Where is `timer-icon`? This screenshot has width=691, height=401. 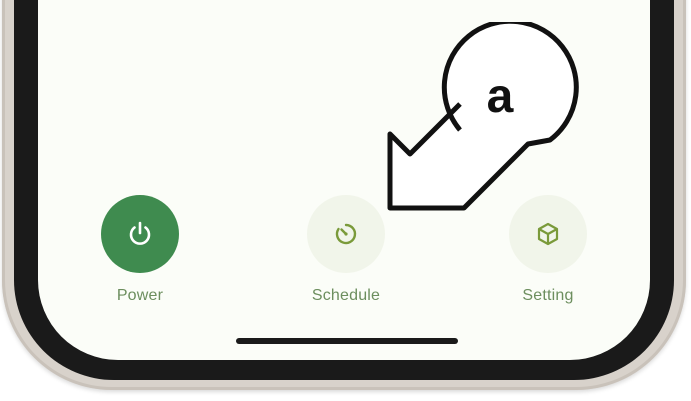
timer-icon is located at coordinates (346, 234).